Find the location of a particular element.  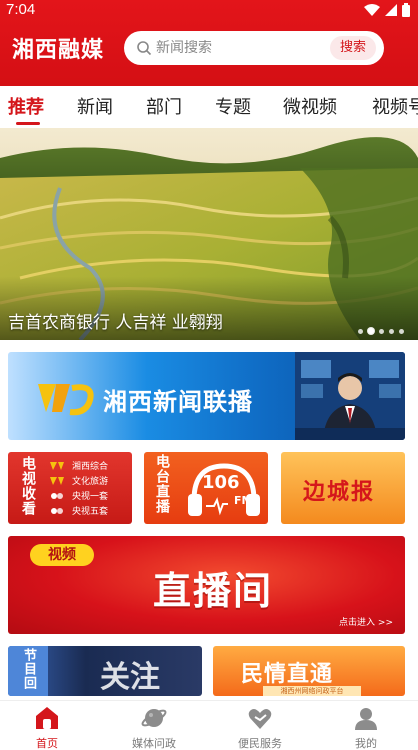

tab-recommend: 推荐 is located at coordinates (26, 106).